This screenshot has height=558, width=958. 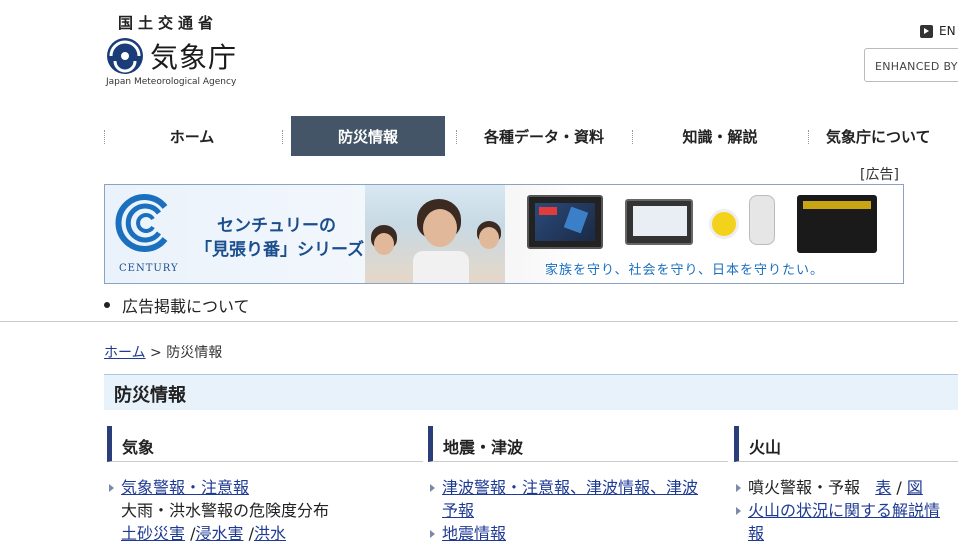 What do you see at coordinates (578, 533) in the screenshot?
I see `list-item: 地震情報` at bounding box center [578, 533].